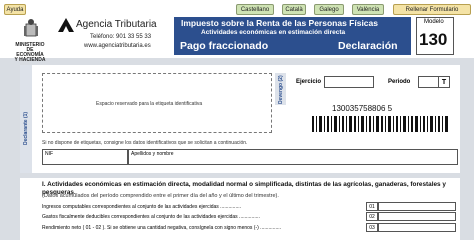 This screenshot has width=474, height=240. I want to click on row-code: 03, so click(372, 227).